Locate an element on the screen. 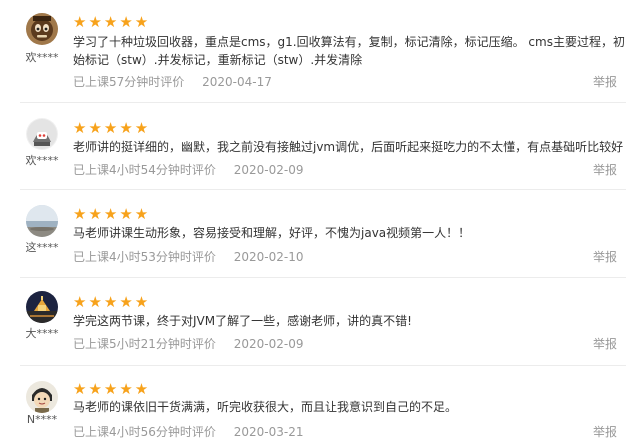  review-text: 马老师讲课生动形象，容易接受和理解，好评，不愧为java视频第一人！！ is located at coordinates (272, 233).